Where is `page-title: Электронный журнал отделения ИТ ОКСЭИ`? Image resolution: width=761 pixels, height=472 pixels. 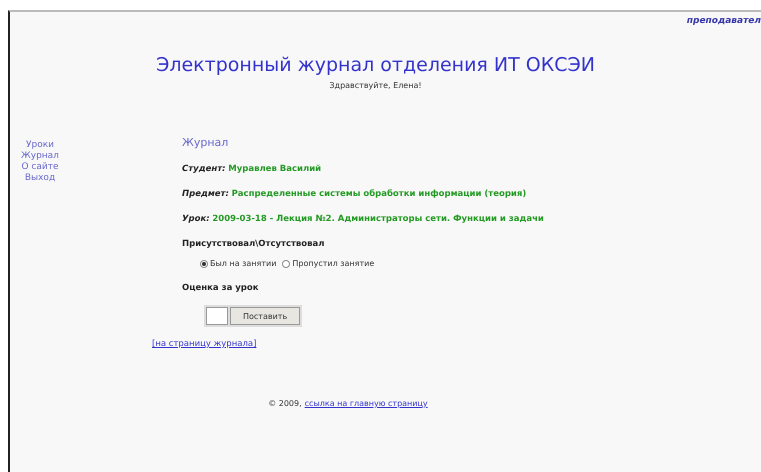 page-title: Электронный журнал отделения ИТ ОКСЭИ is located at coordinates (375, 65).